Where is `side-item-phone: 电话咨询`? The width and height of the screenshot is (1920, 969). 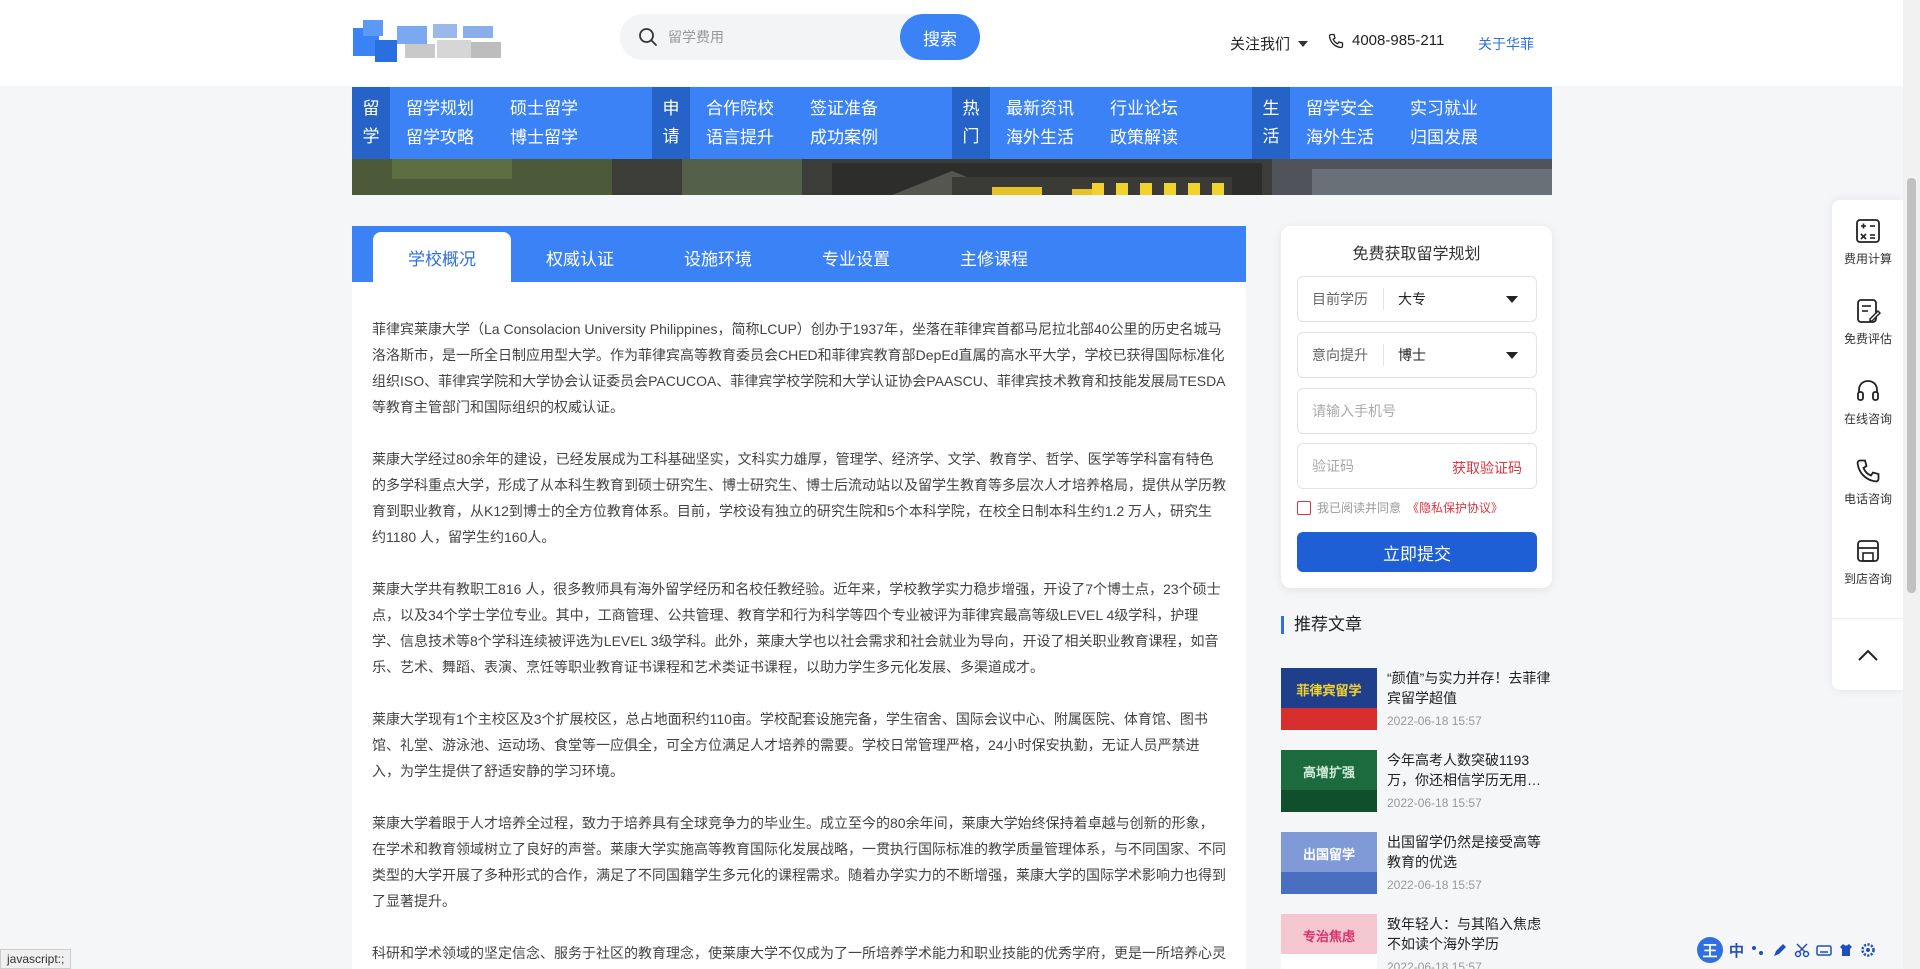
side-item-phone: 电话咨询 is located at coordinates (1868, 482).